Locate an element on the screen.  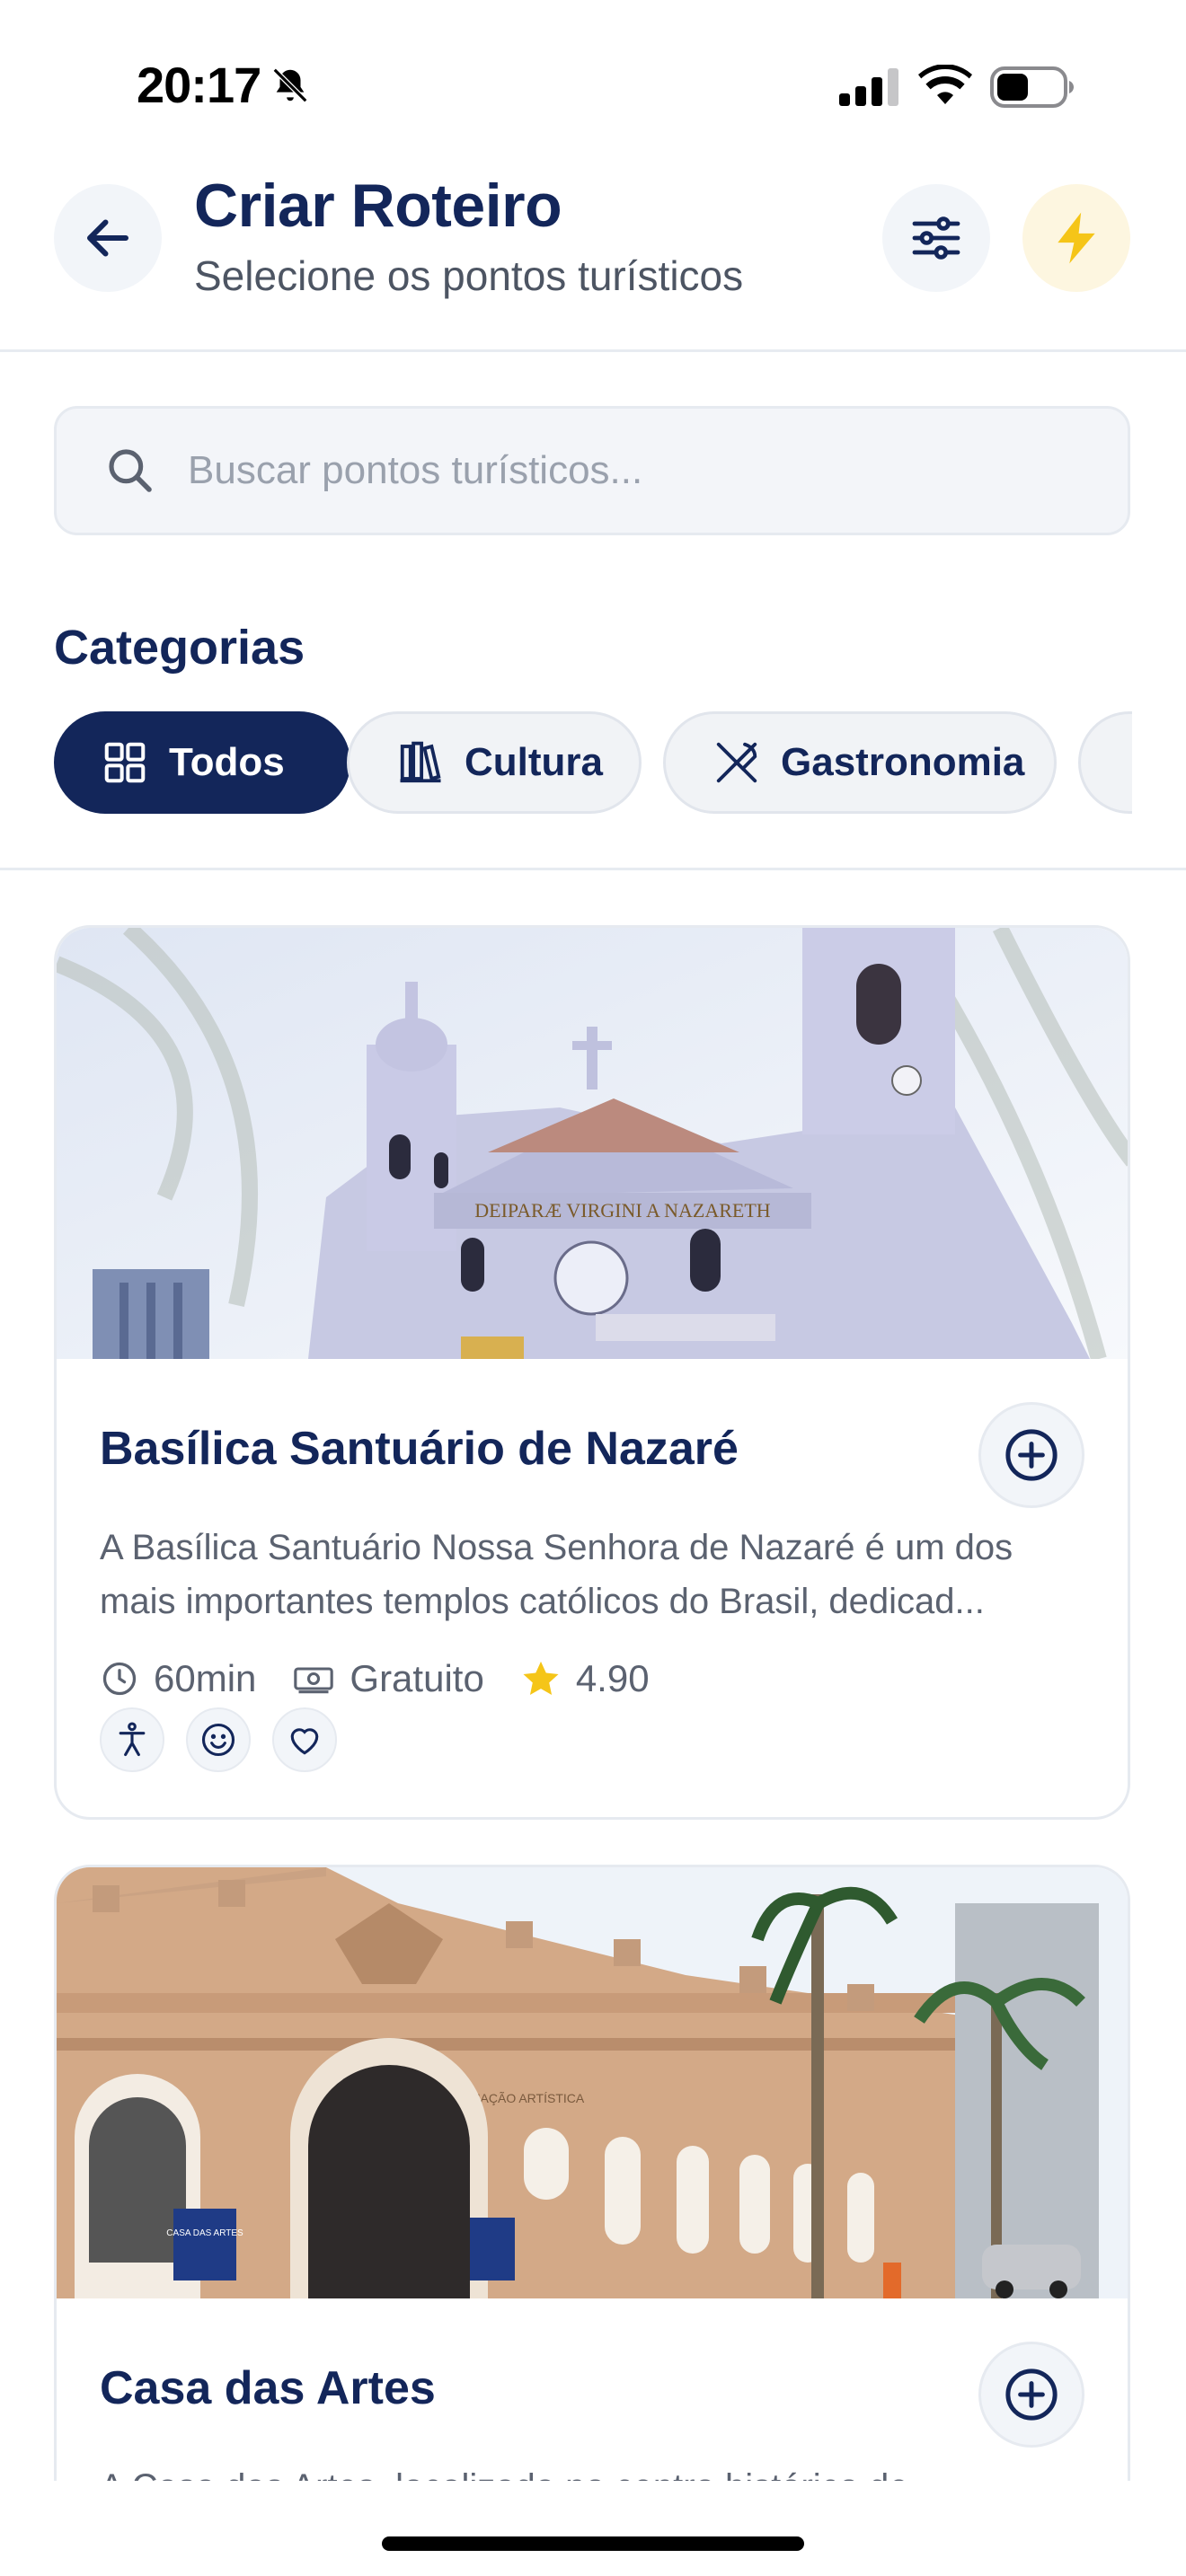
cellular-signal-icon is located at coordinates (868, 87).